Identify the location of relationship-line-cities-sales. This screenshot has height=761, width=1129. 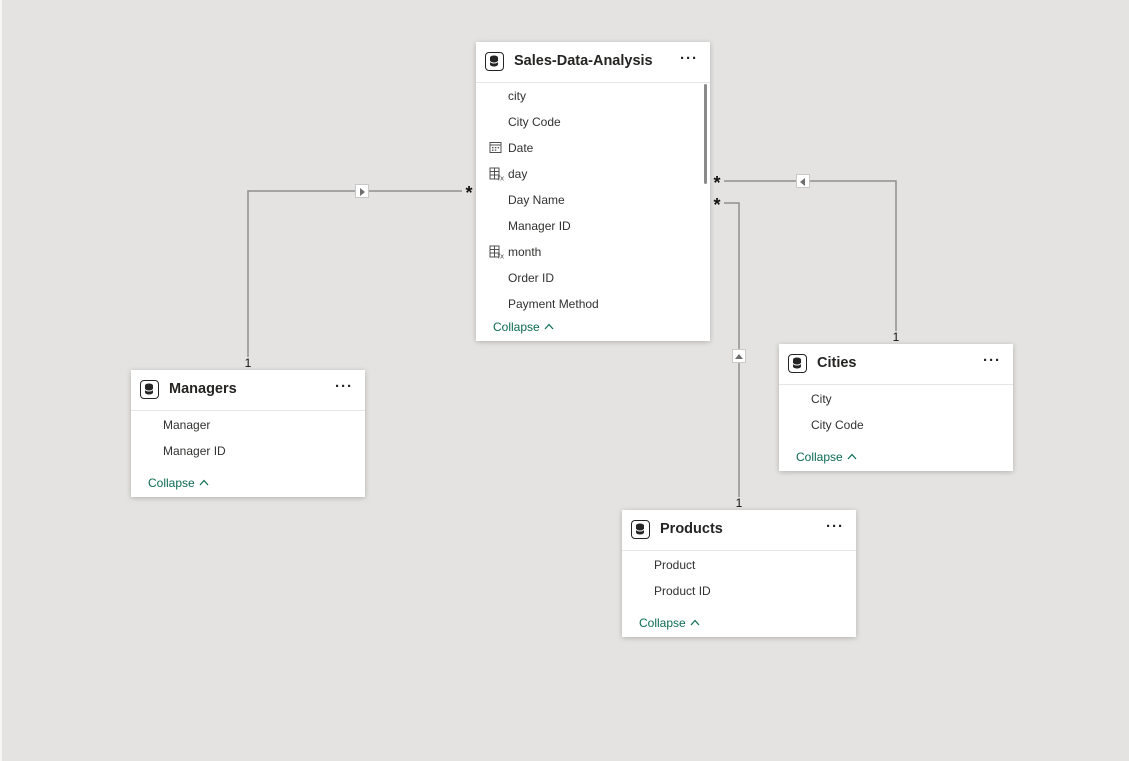
(807, 259).